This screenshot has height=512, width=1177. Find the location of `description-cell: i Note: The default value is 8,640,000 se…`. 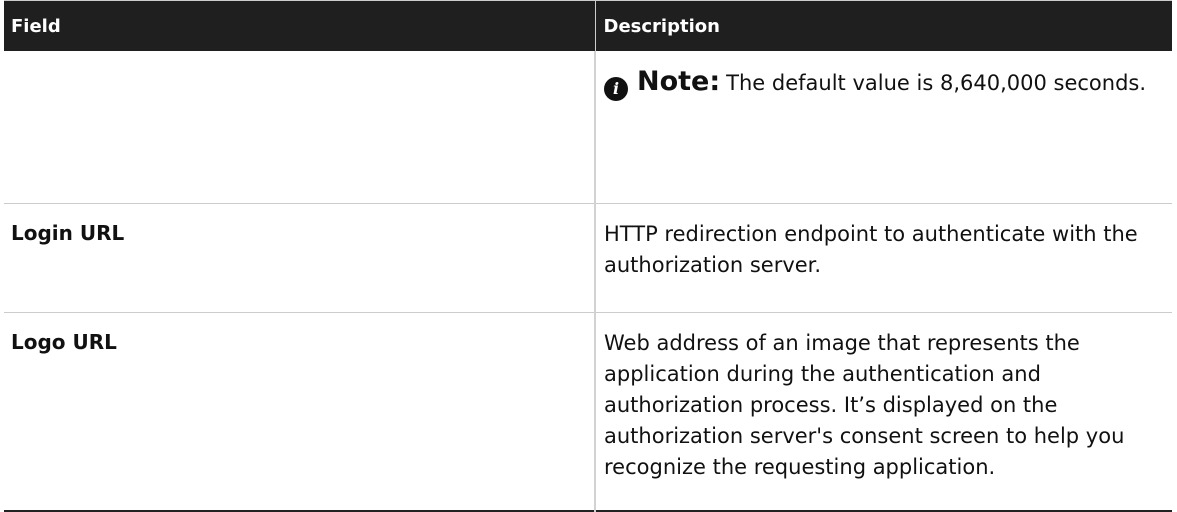

description-cell: i Note: The default value is 8,640,000 se… is located at coordinates (883, 127).